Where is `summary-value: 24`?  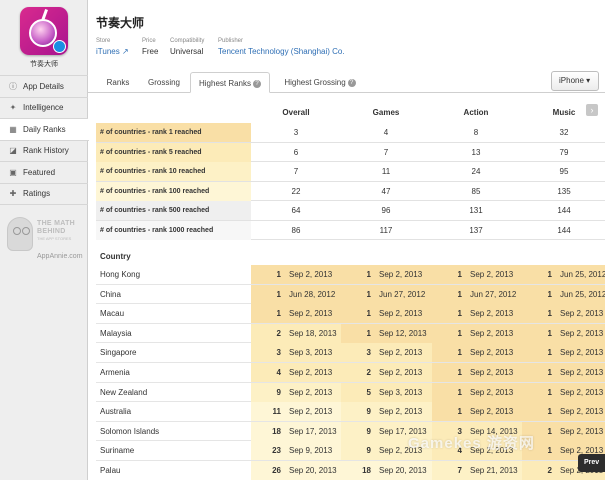 summary-value: 24 is located at coordinates (476, 171).